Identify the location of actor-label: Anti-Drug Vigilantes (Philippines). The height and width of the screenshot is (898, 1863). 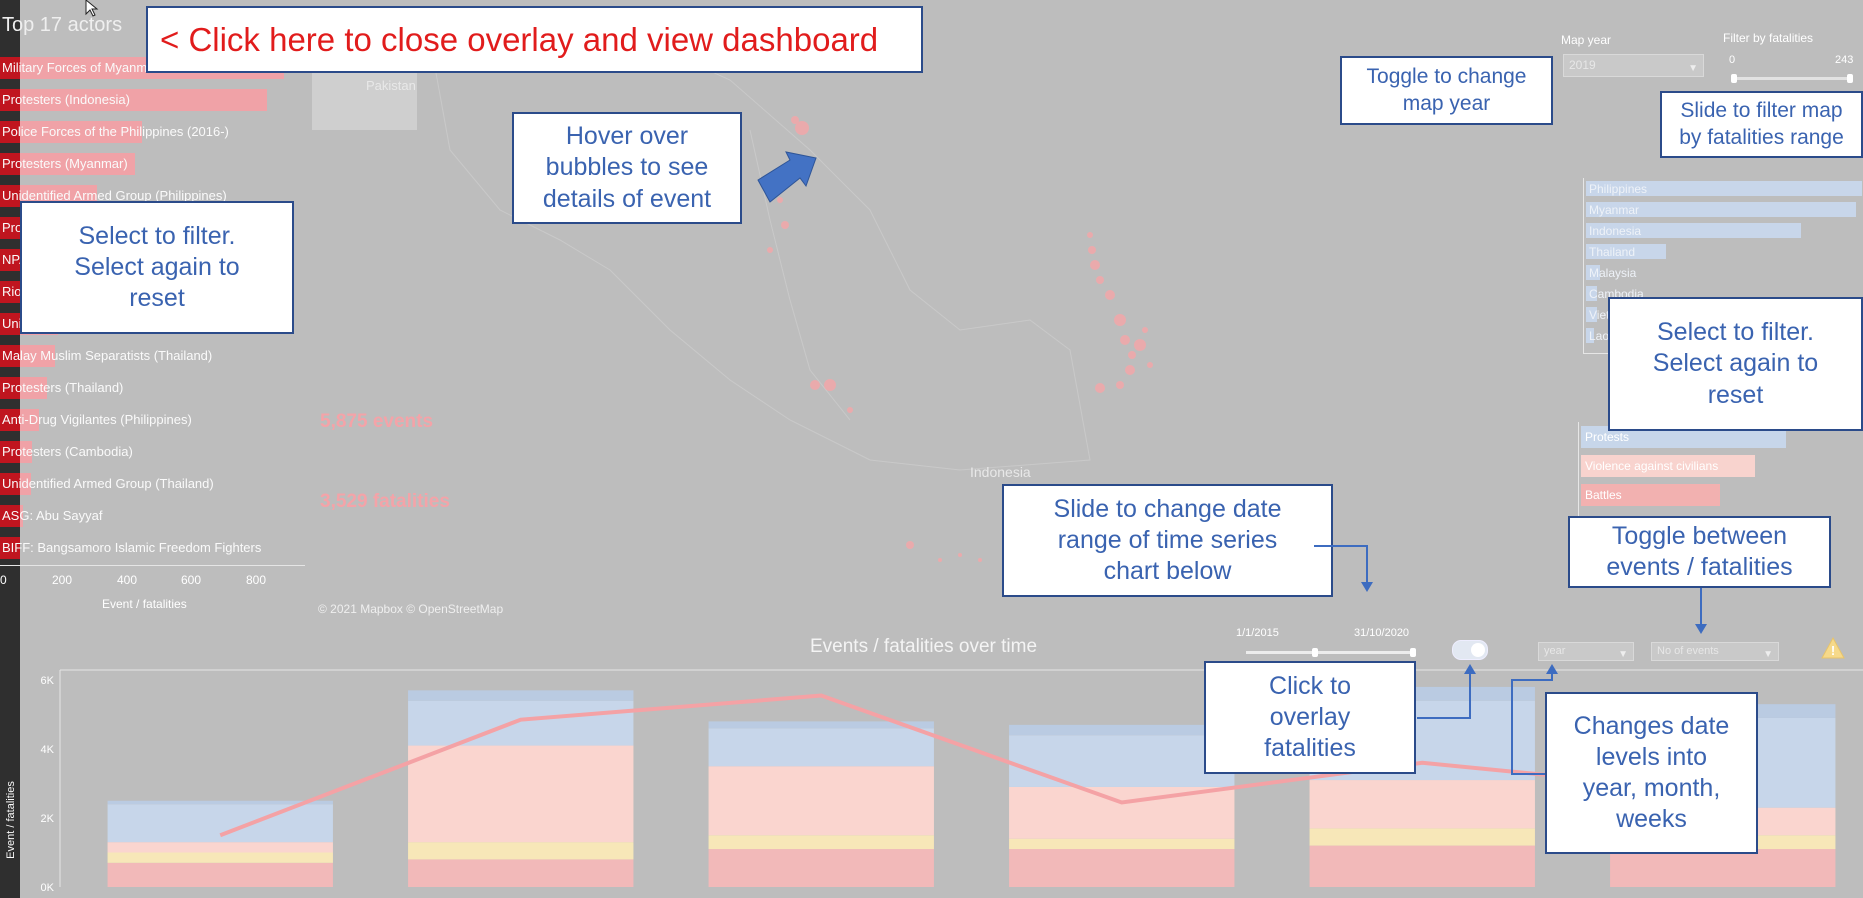
(97, 419).